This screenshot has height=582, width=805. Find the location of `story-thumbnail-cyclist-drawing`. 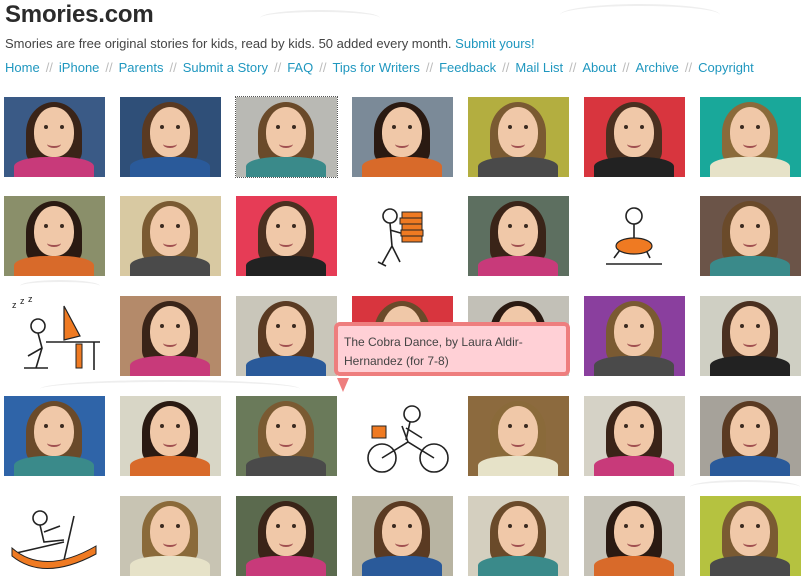

story-thumbnail-cyclist-drawing is located at coordinates (402, 436).